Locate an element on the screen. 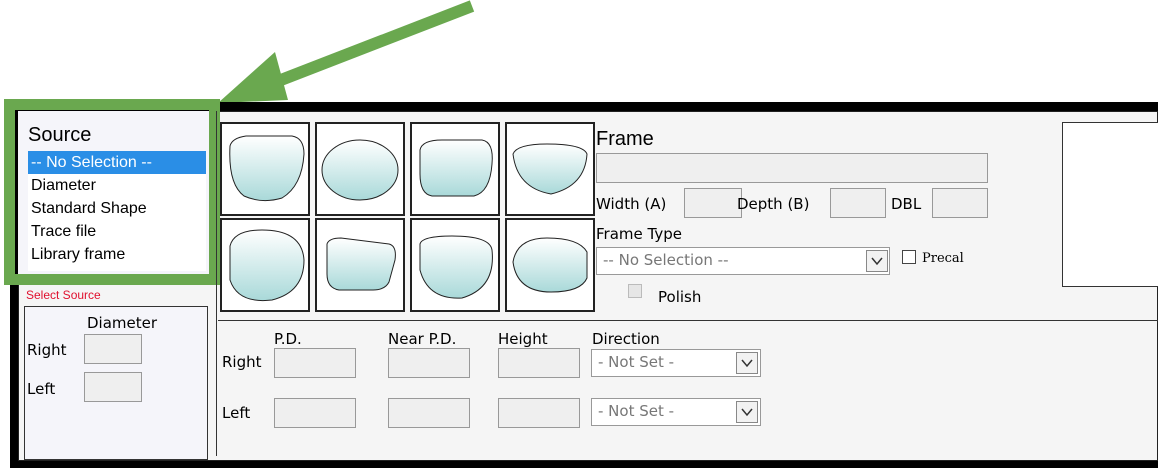 This screenshot has width=1158, height=469. diameter-left-input is located at coordinates (113, 387).